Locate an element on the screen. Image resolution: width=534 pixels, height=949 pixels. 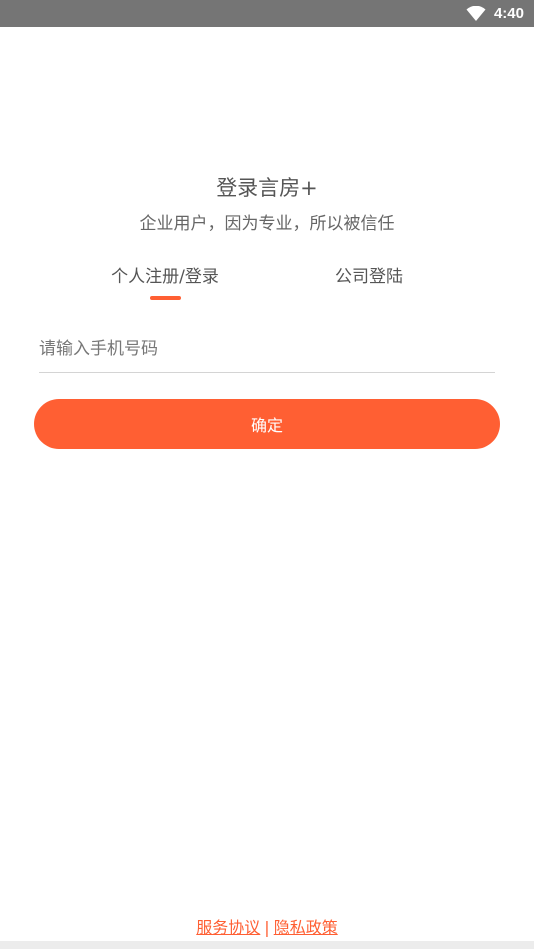
bottom-strip is located at coordinates (267, 945).